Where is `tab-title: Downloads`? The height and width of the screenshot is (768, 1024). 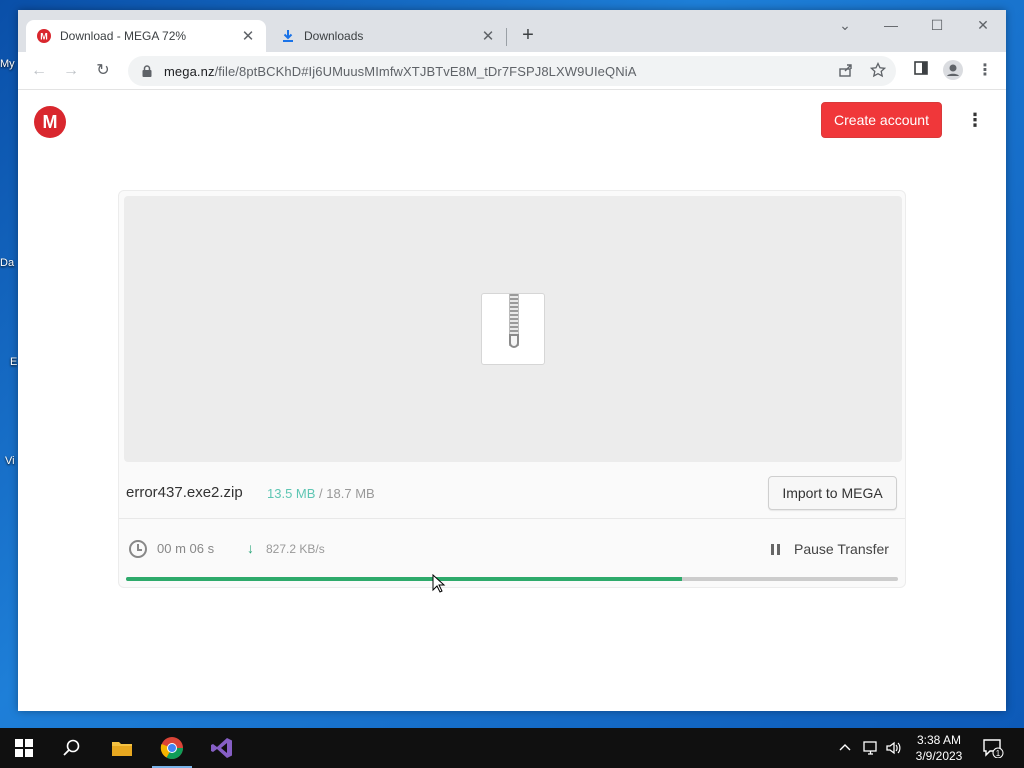
tab-title: Downloads is located at coordinates (334, 36).